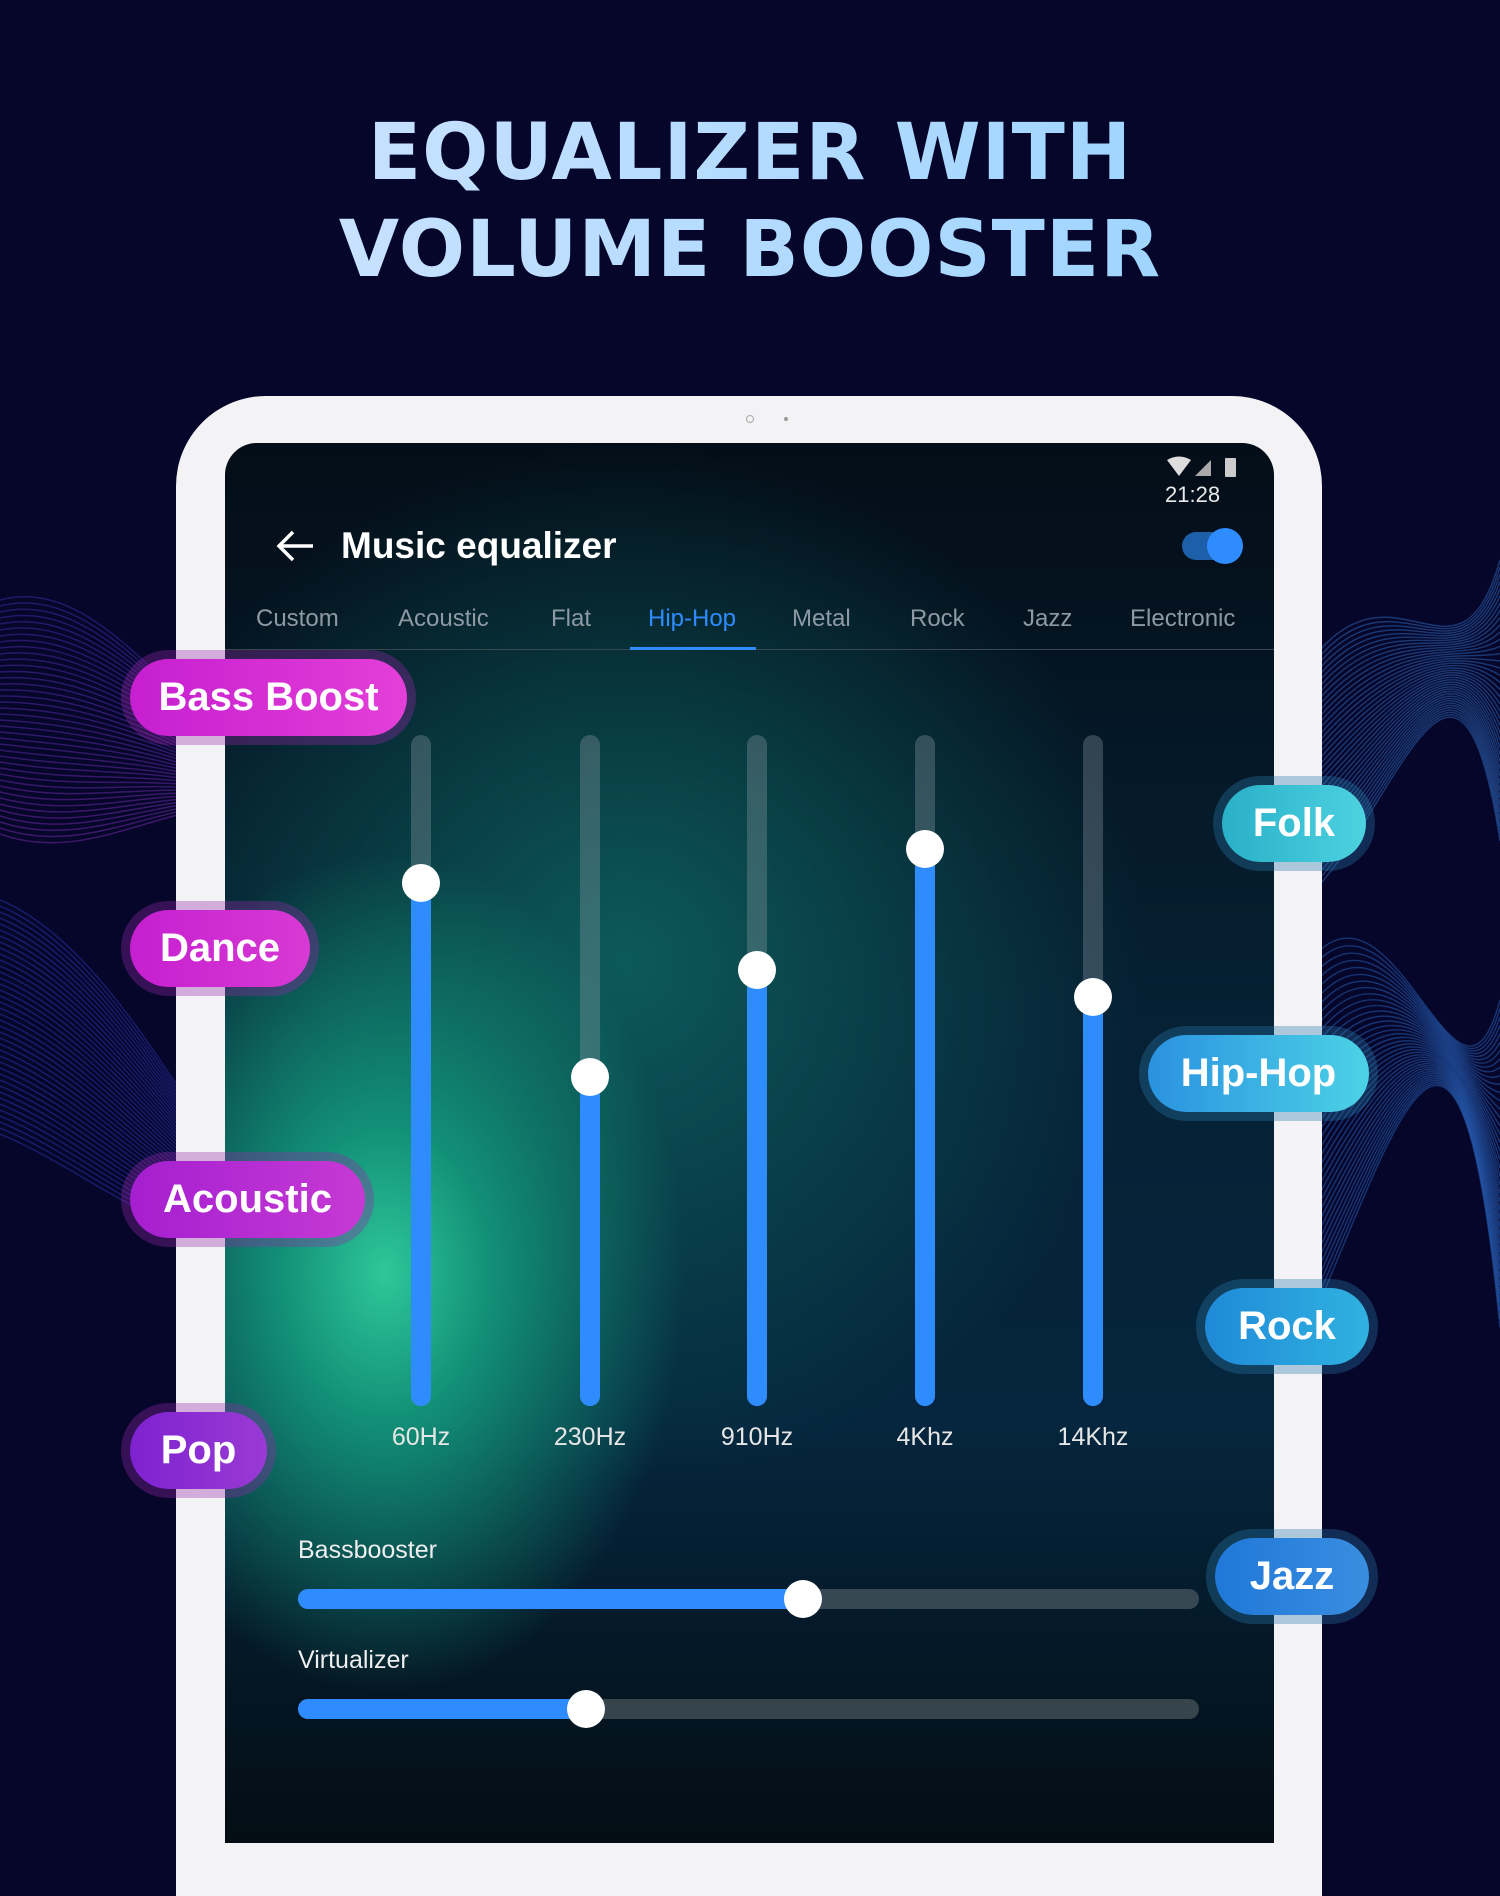 The height and width of the screenshot is (1896, 1500). Describe the element at coordinates (750, 419) in the screenshot. I see `camera` at that location.